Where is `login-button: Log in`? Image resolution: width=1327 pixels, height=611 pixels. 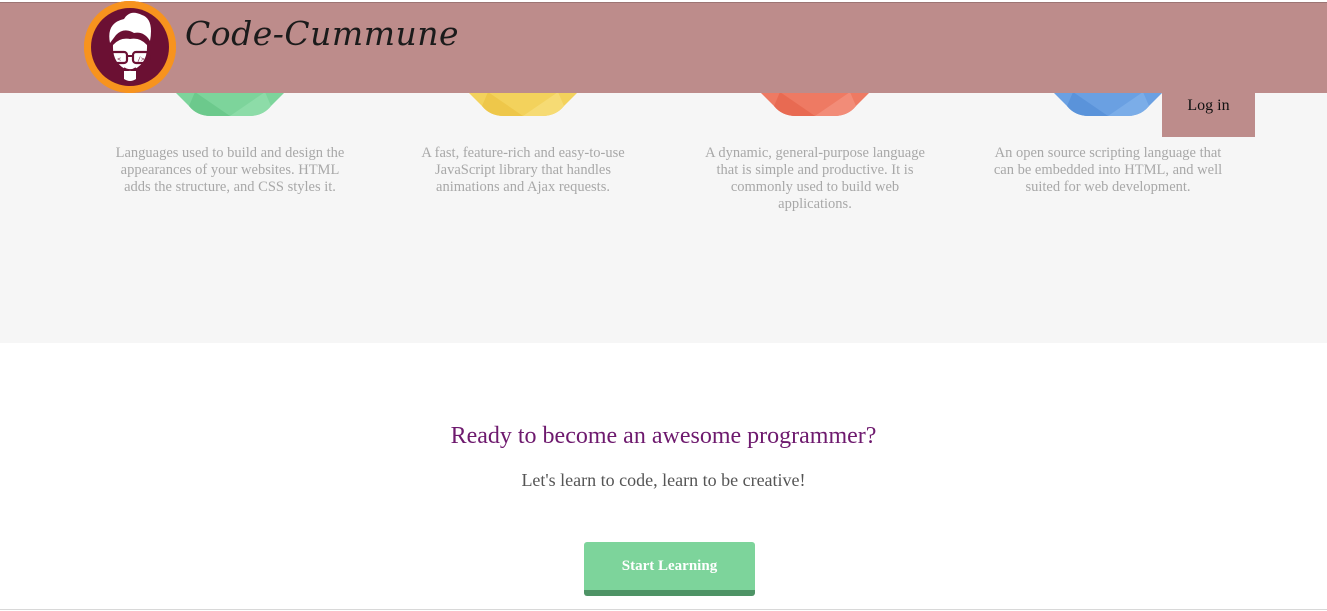
login-button: Log in is located at coordinates (1208, 105).